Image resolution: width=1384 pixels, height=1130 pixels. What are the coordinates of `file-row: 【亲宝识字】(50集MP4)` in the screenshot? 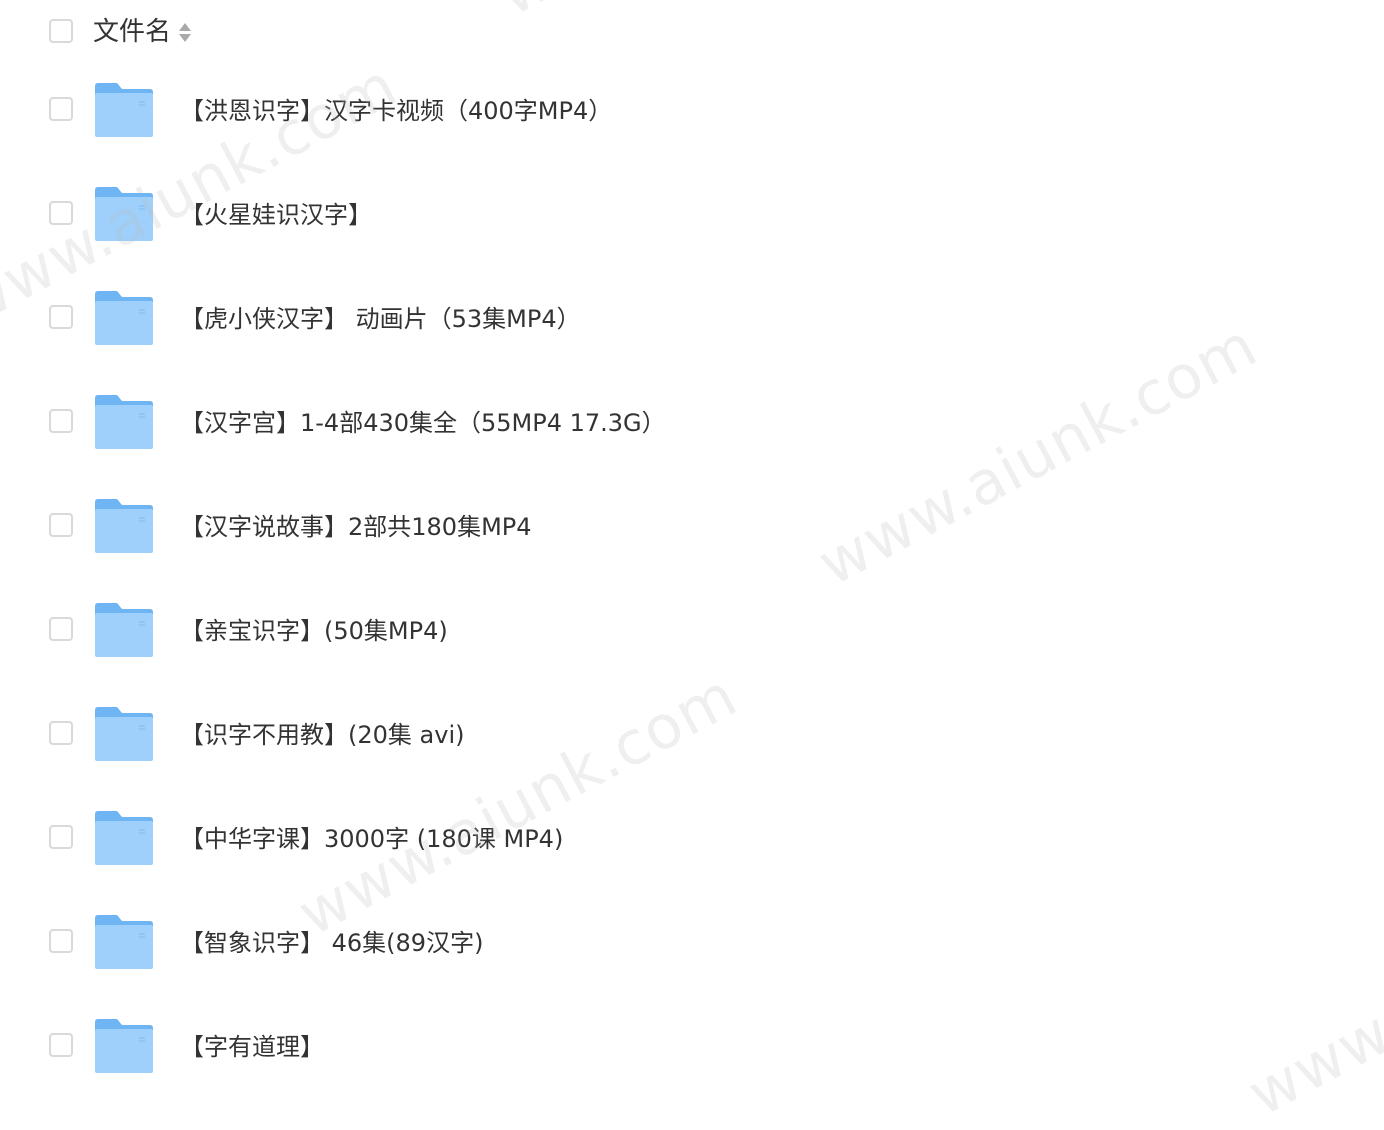 It's located at (692, 631).